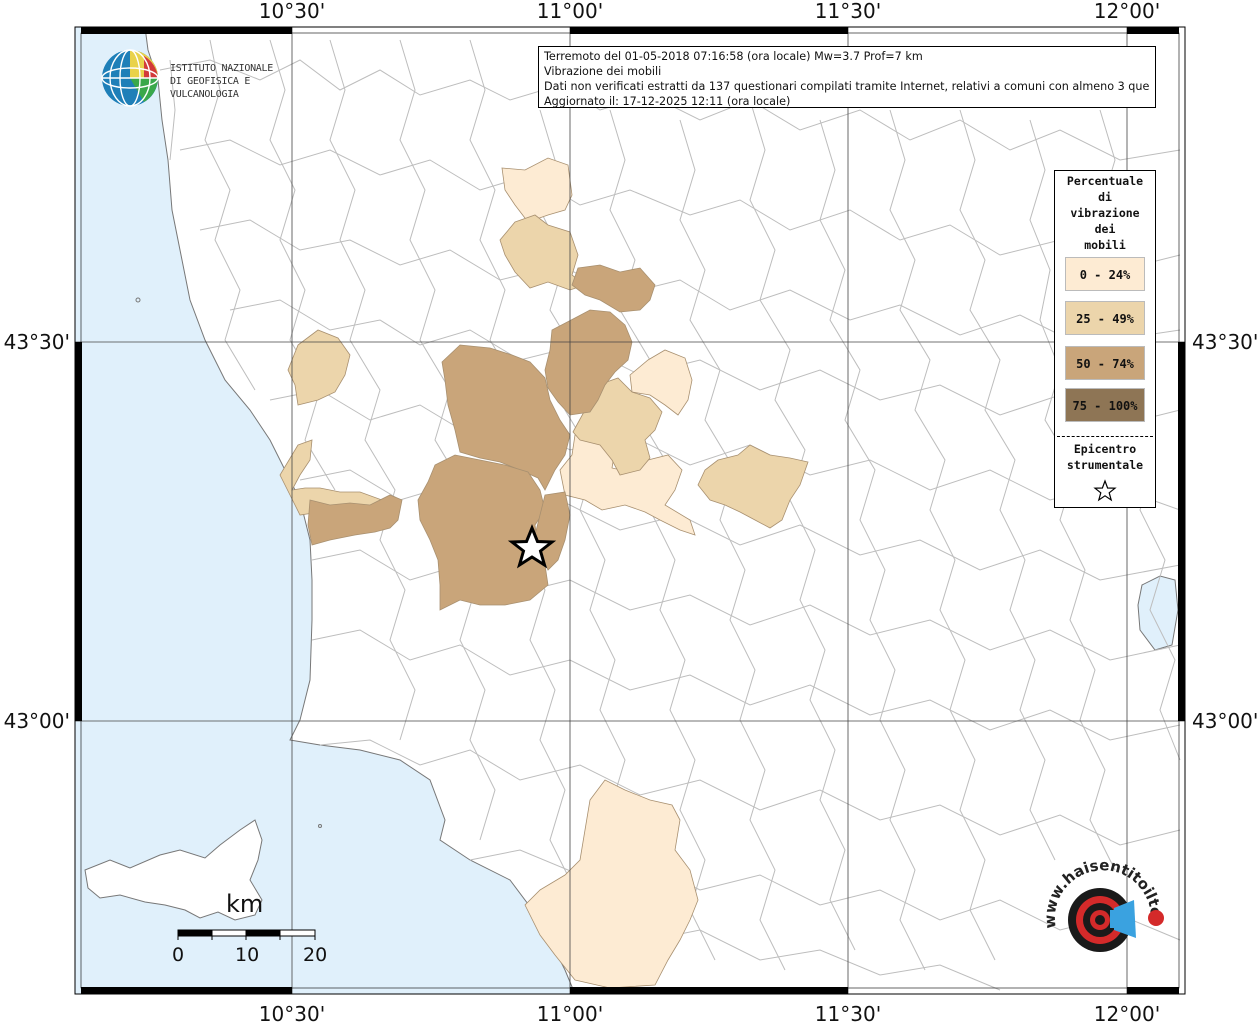 Image resolution: width=1257 pixels, height=1024 pixels. What do you see at coordinates (245, 904) in the screenshot?
I see `scale-unit: km` at bounding box center [245, 904].